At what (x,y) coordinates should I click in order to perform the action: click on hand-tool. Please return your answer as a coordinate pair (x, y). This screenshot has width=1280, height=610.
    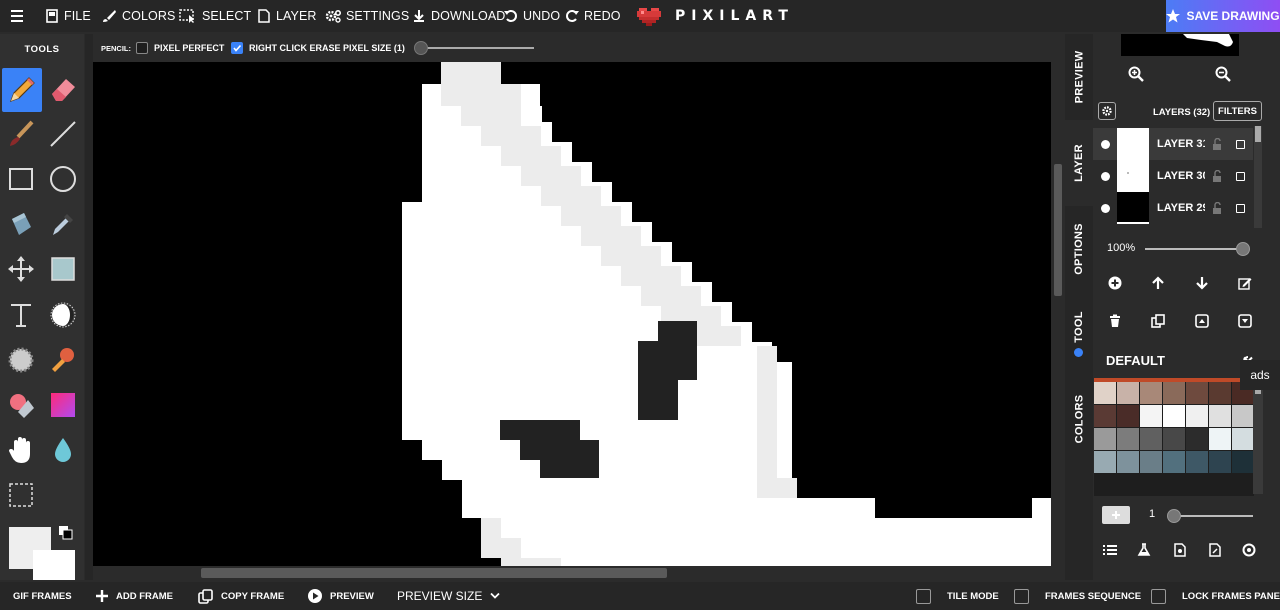
    Looking at the image, I should click on (21, 450).